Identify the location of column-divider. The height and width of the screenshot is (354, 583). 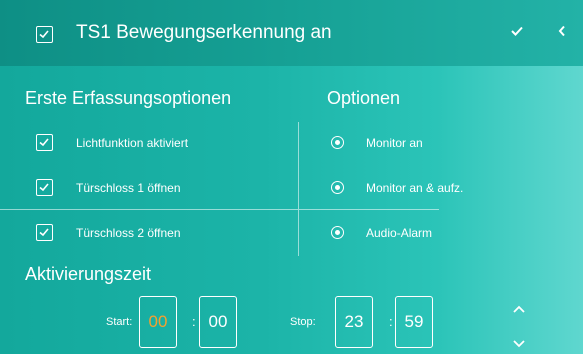
(298, 189).